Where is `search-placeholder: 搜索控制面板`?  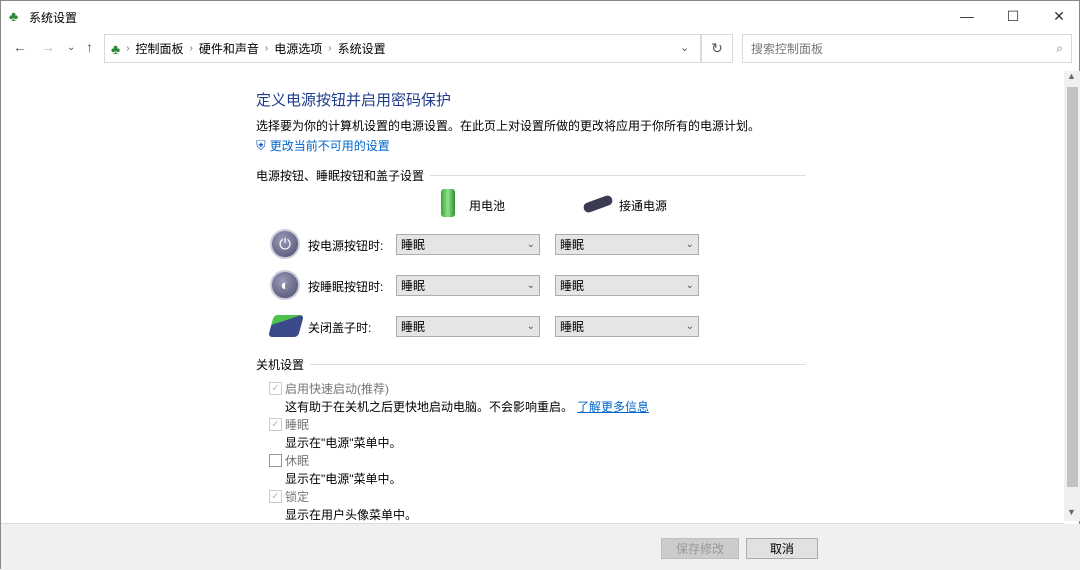
search-placeholder: 搜索控制面板 is located at coordinates (787, 49).